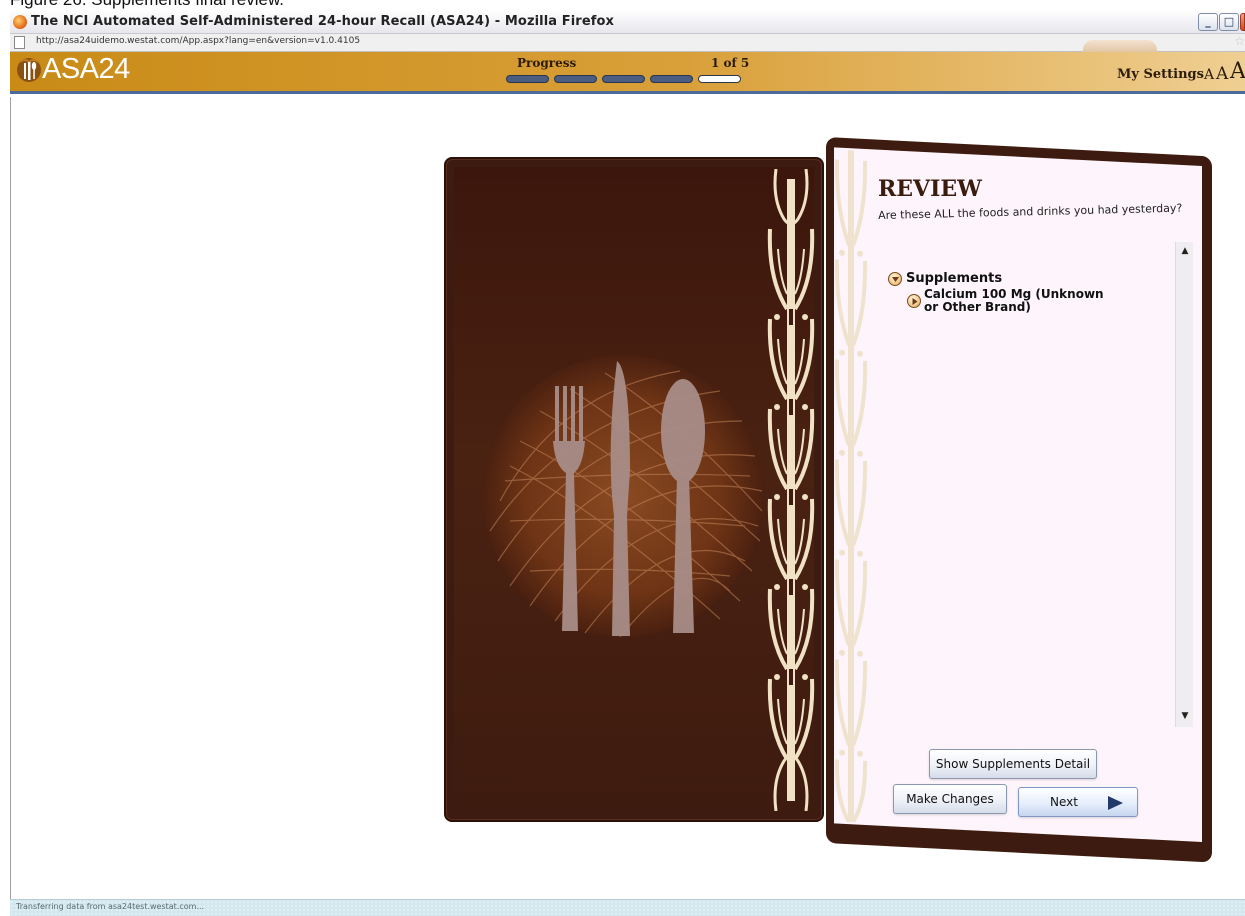 This screenshot has width=1245, height=916. I want to click on item-label: Calcium 100 Mg (Unknown or Other Brand), so click(1014, 300).